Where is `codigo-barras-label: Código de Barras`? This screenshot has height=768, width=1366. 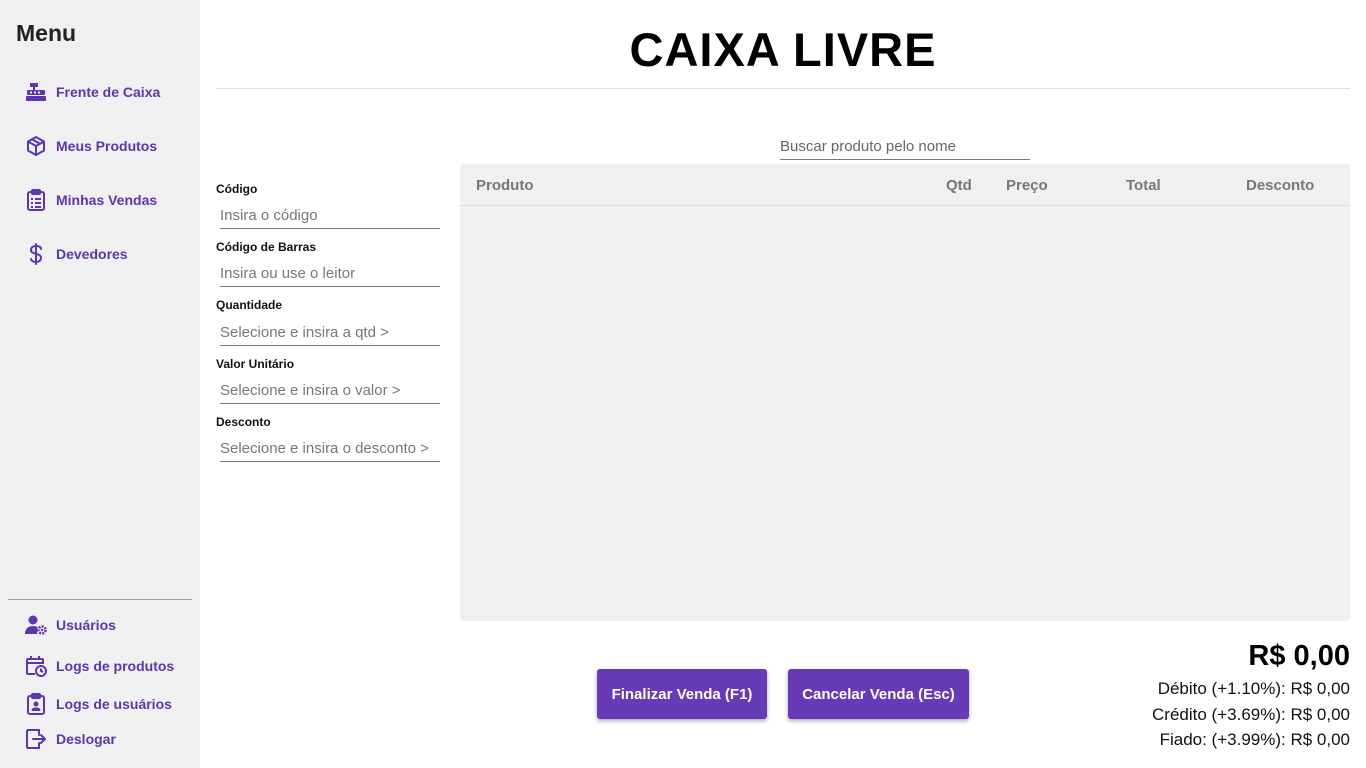
codigo-barras-label: Código de Barras is located at coordinates (266, 247).